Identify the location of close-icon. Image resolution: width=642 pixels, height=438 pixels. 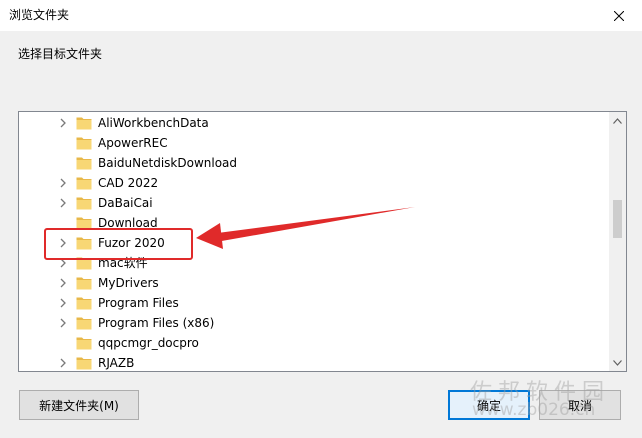
(619, 15).